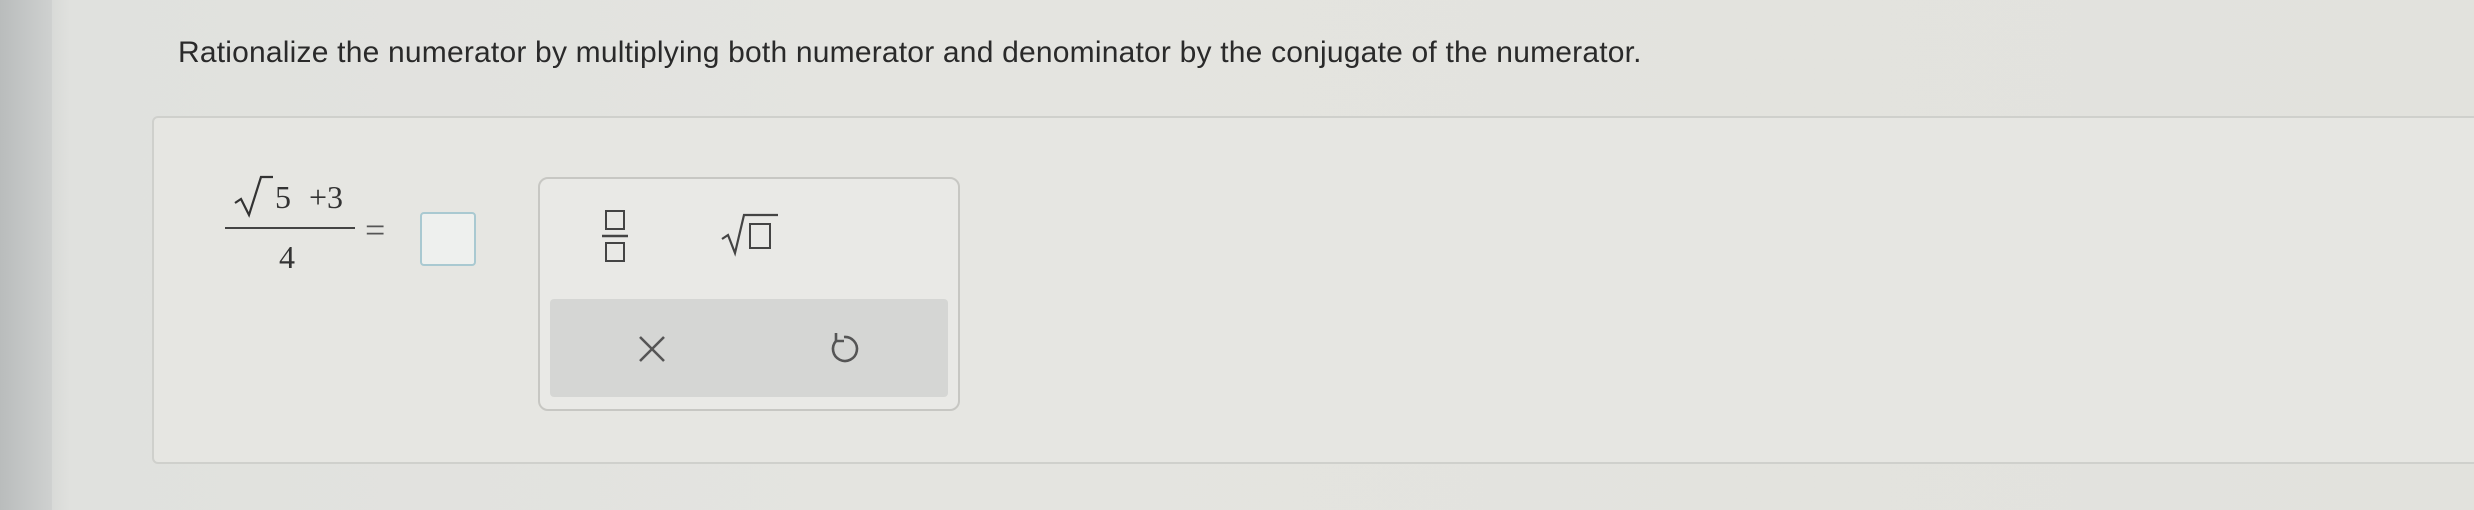 This screenshot has height=510, width=2474. What do you see at coordinates (26, 255) in the screenshot?
I see `page-left-edge` at bounding box center [26, 255].